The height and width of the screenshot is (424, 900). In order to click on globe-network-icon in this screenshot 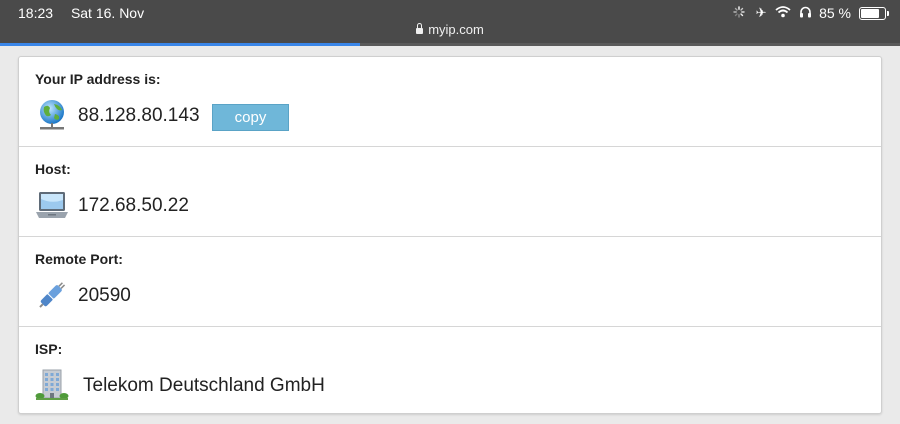, I will do `click(52, 115)`.